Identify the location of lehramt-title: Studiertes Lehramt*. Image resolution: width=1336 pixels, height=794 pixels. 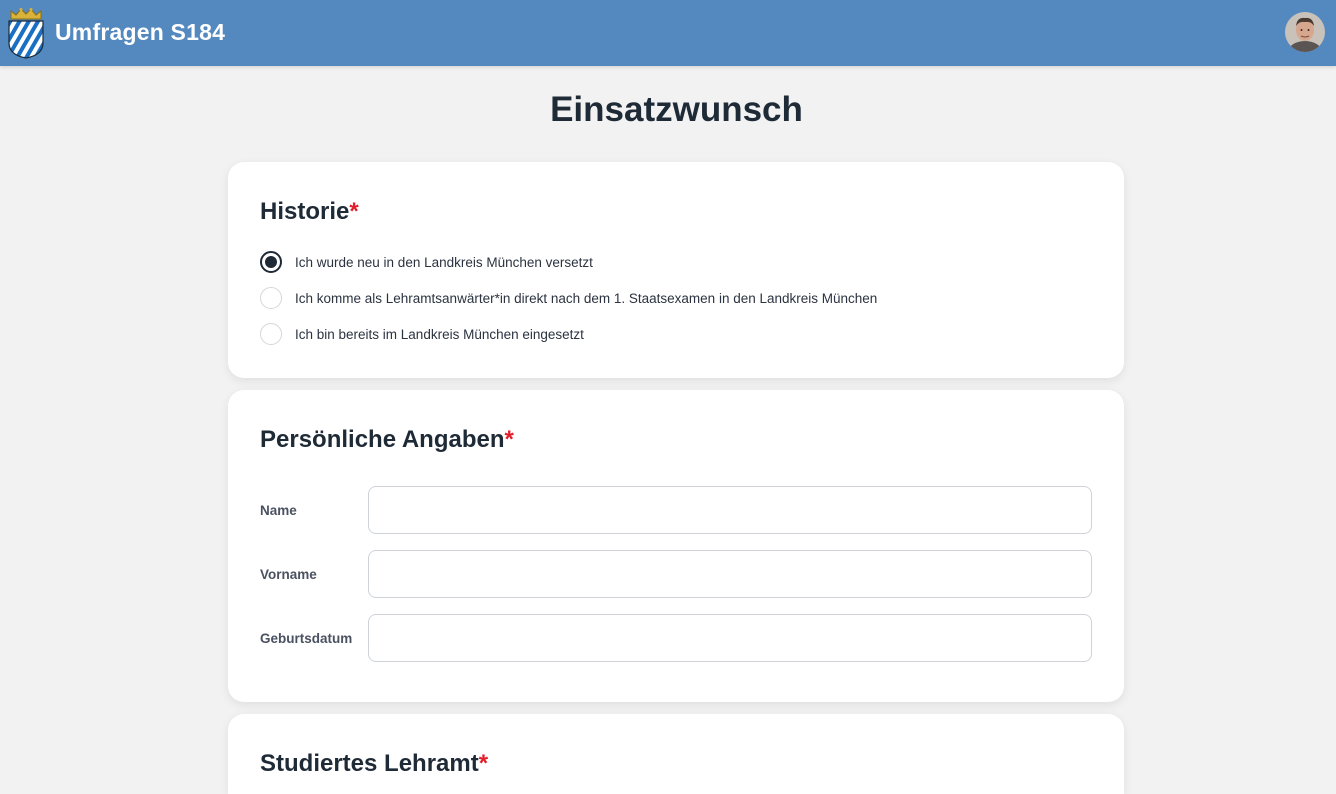
(374, 764).